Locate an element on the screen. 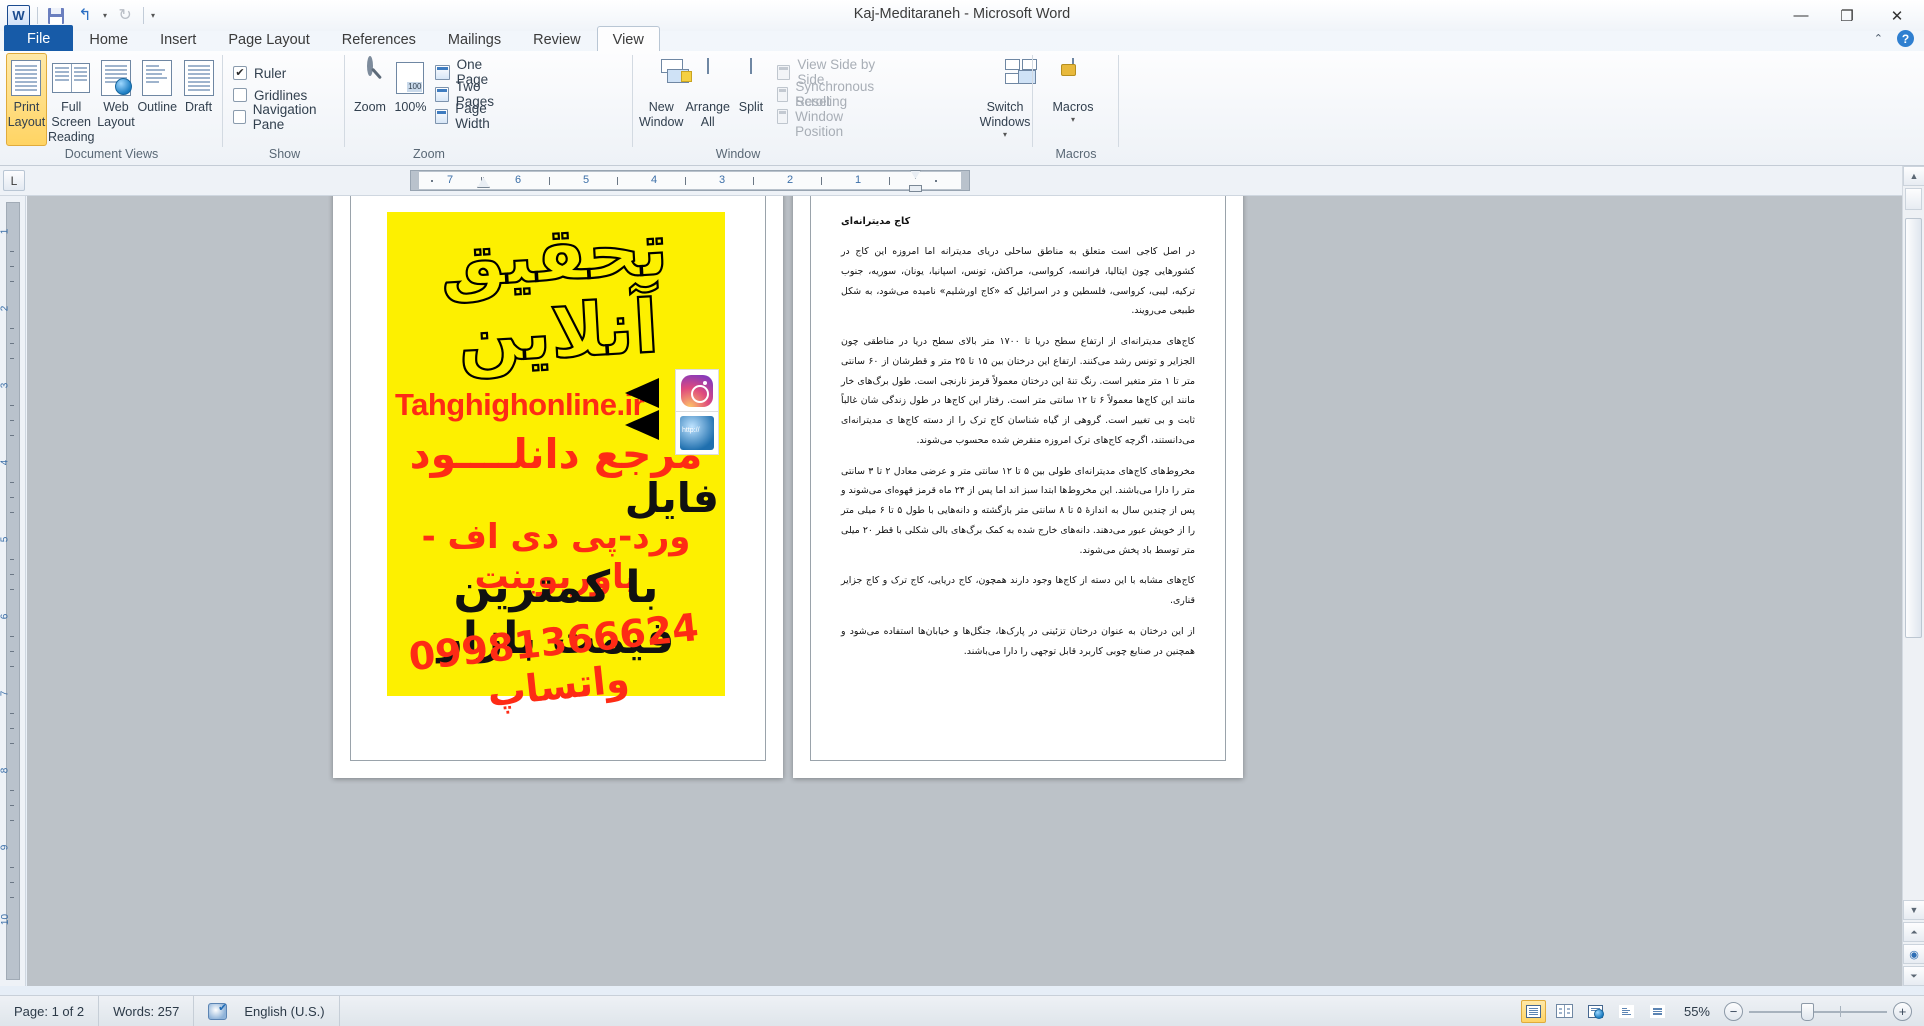 This screenshot has width=1924, height=1026. arrange-all-button: Arrange All is located at coordinates (707, 92).